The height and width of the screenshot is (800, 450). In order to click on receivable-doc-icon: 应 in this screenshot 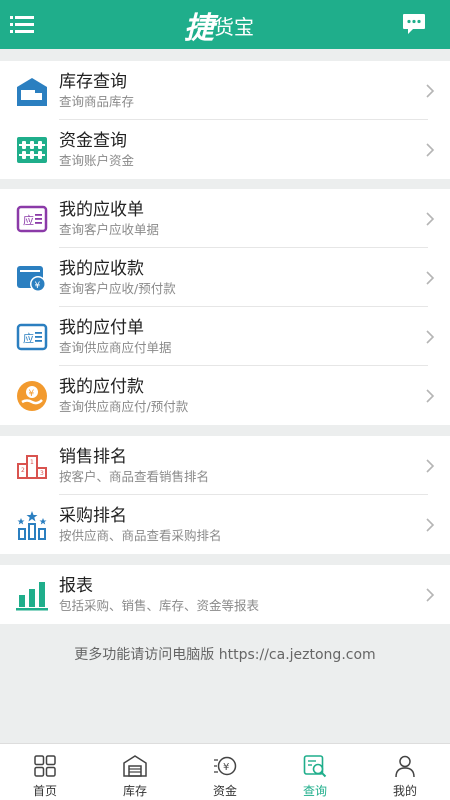, I will do `click(32, 219)`.